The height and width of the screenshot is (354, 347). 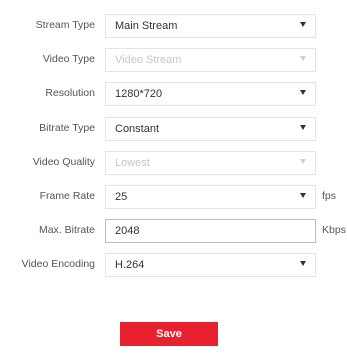 I want to click on bitrate-type-value: Constant, so click(x=137, y=129).